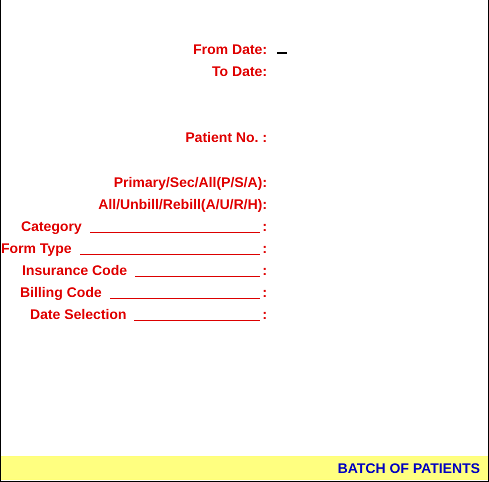 Image resolution: width=489 pixels, height=482 pixels. I want to click on field-label: Billing Code, so click(61, 292).